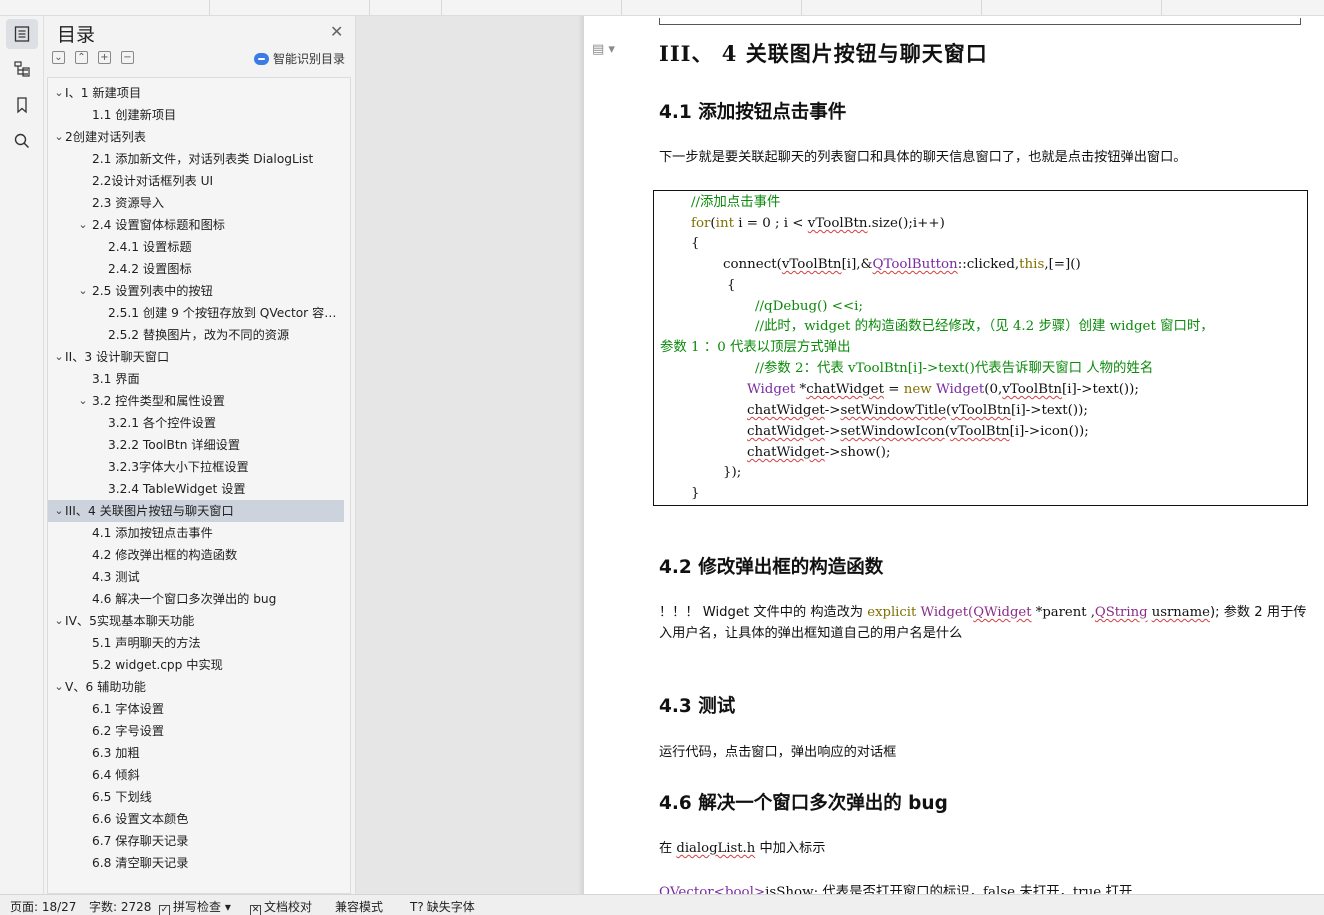 This screenshot has width=1324, height=915. I want to click on add-heading-icon: +, so click(104, 57).